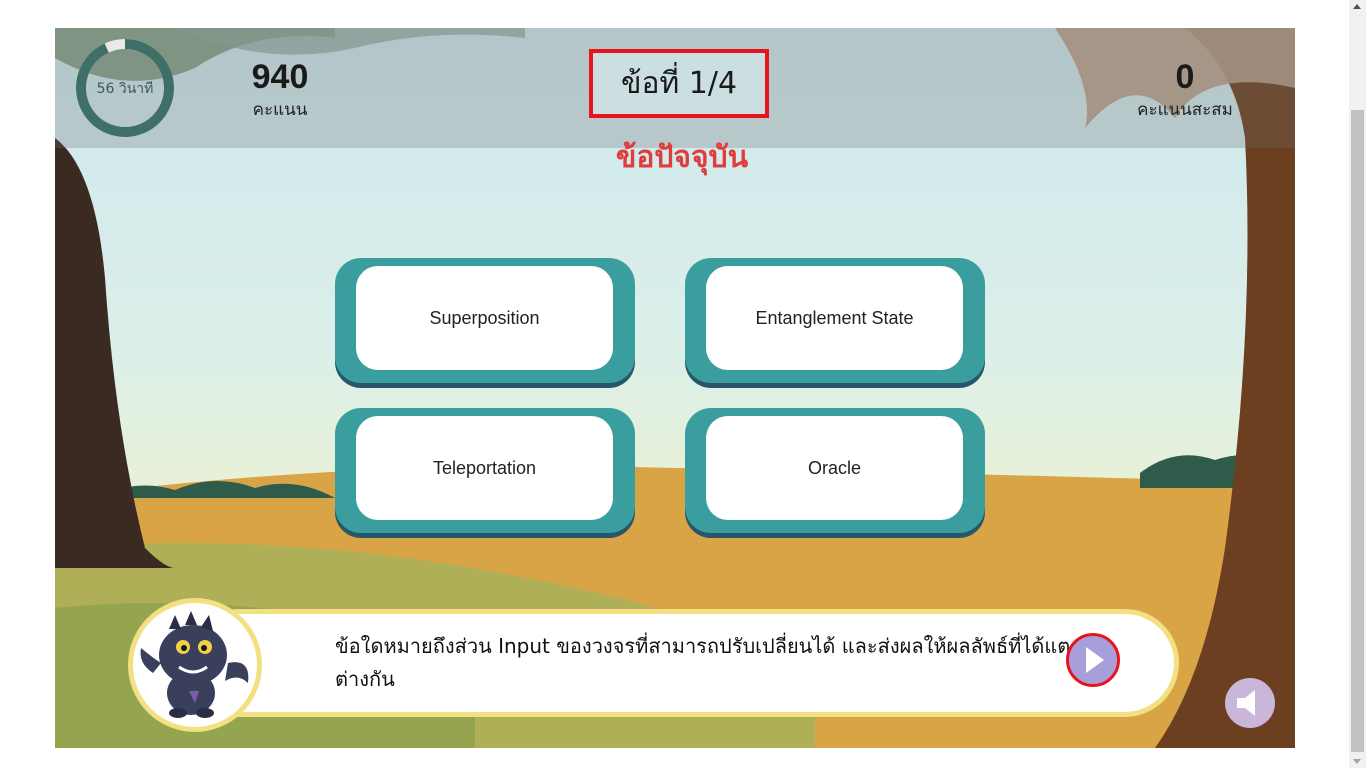  I want to click on choice-button-4: Oracle, so click(835, 470).